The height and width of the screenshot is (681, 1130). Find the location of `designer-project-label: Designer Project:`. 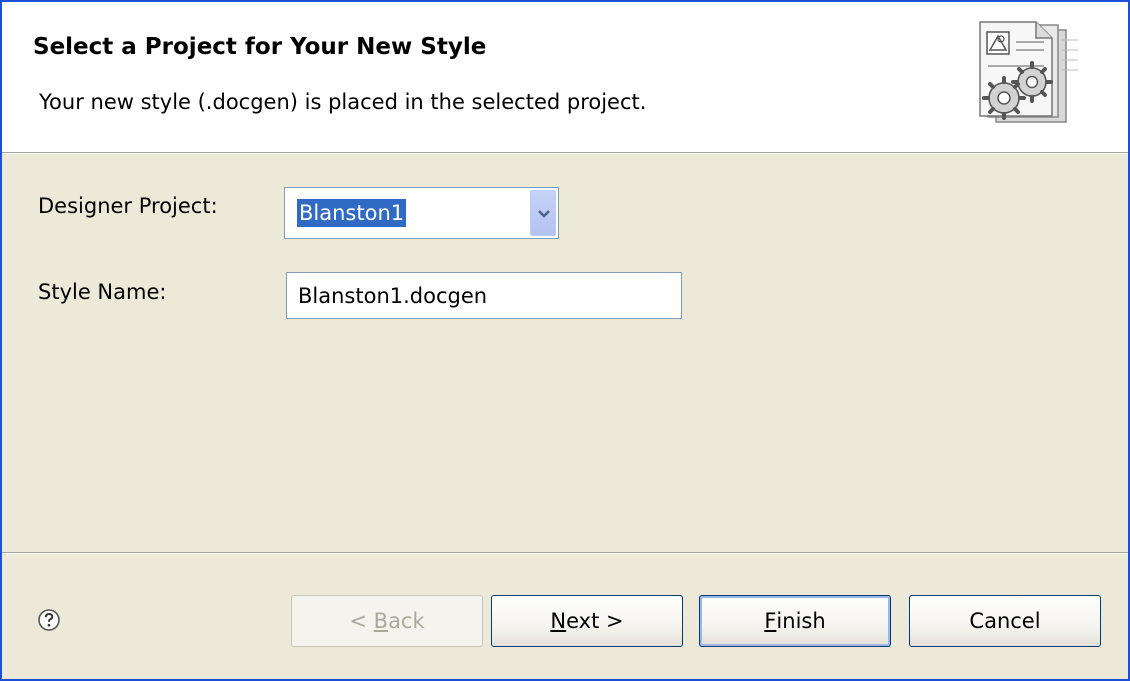

designer-project-label: Designer Project: is located at coordinates (128, 206).